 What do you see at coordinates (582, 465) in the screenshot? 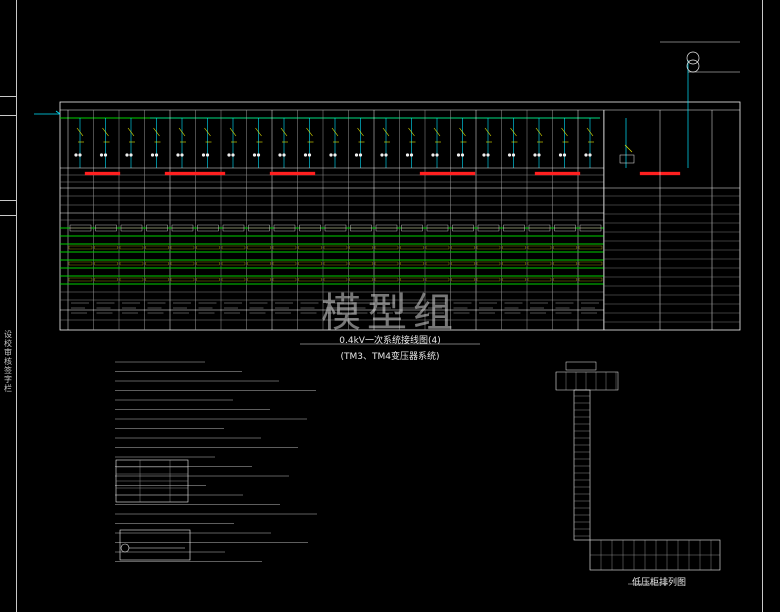
I see `arrangement-column` at bounding box center [582, 465].